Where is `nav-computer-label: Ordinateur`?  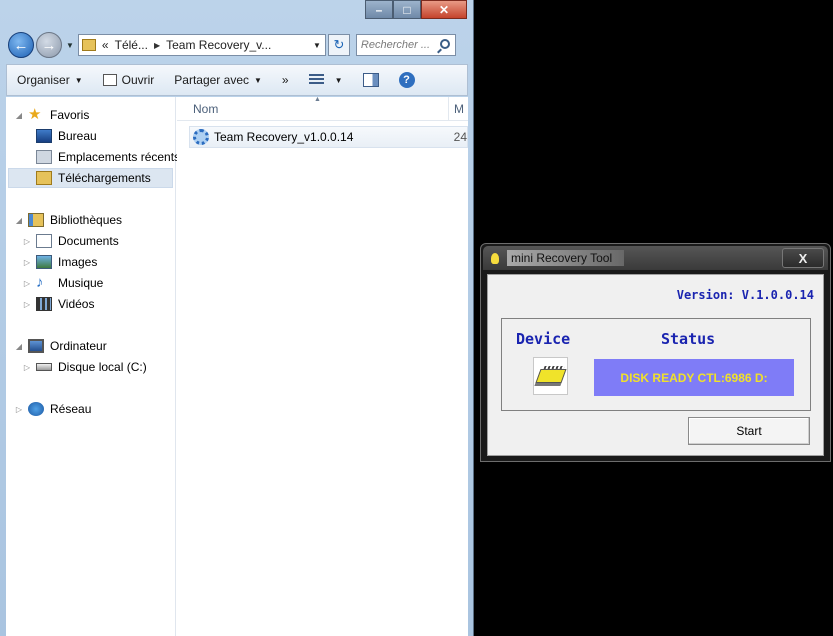
nav-computer-label: Ordinateur is located at coordinates (78, 346).